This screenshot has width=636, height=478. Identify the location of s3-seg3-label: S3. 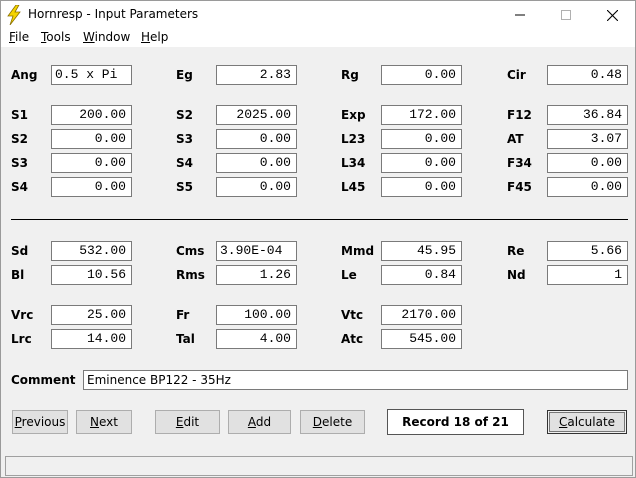
(19, 163).